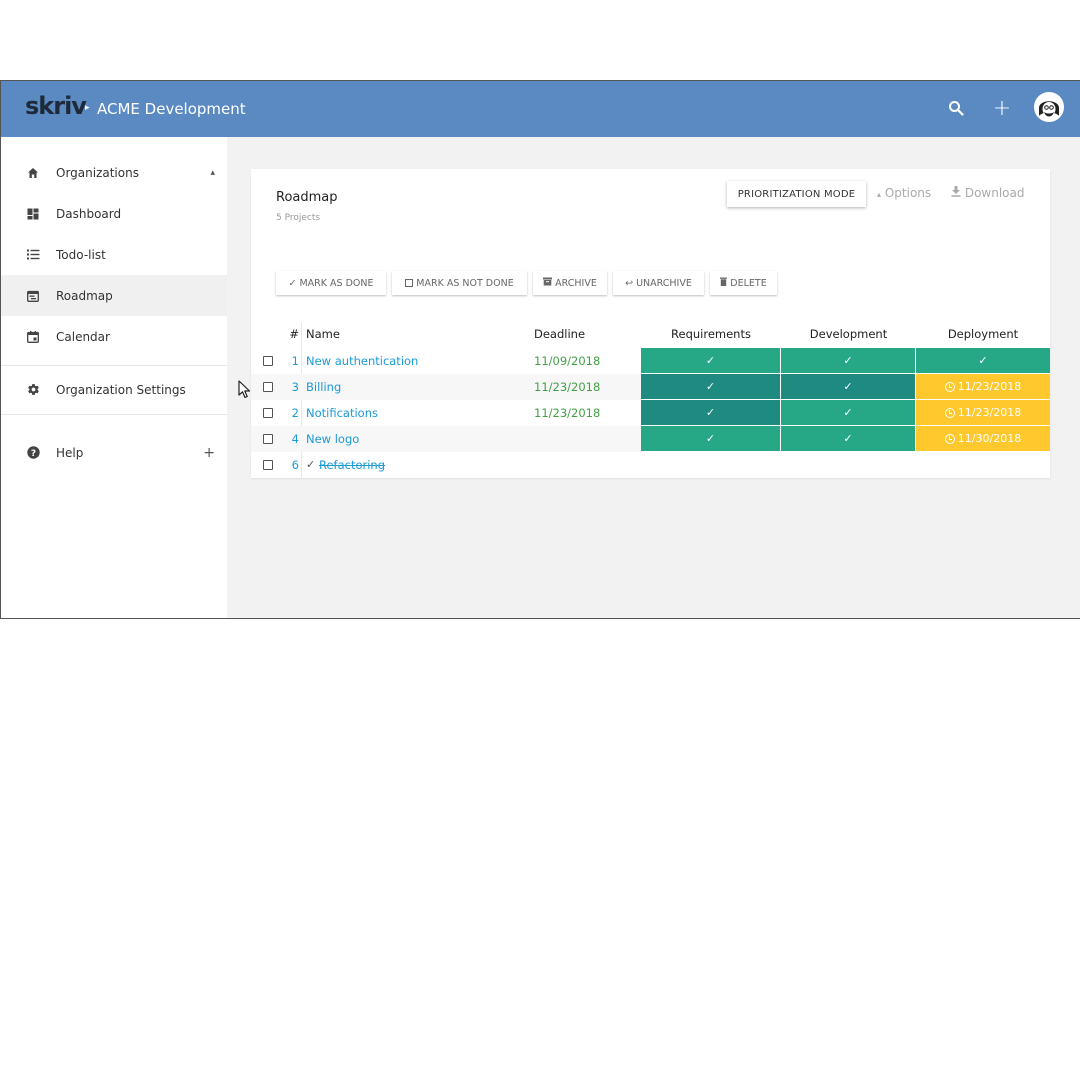 The width and height of the screenshot is (1080, 1080). What do you see at coordinates (567, 413) in the screenshot?
I see `deadline: 11/23/2018` at bounding box center [567, 413].